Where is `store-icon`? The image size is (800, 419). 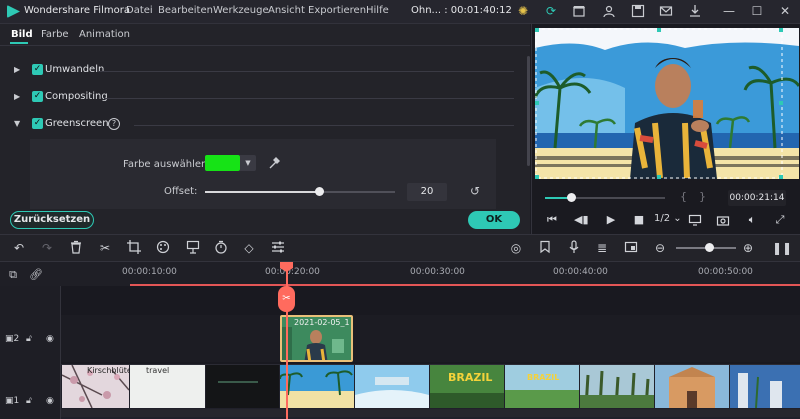
store-icon is located at coordinates (579, 11).